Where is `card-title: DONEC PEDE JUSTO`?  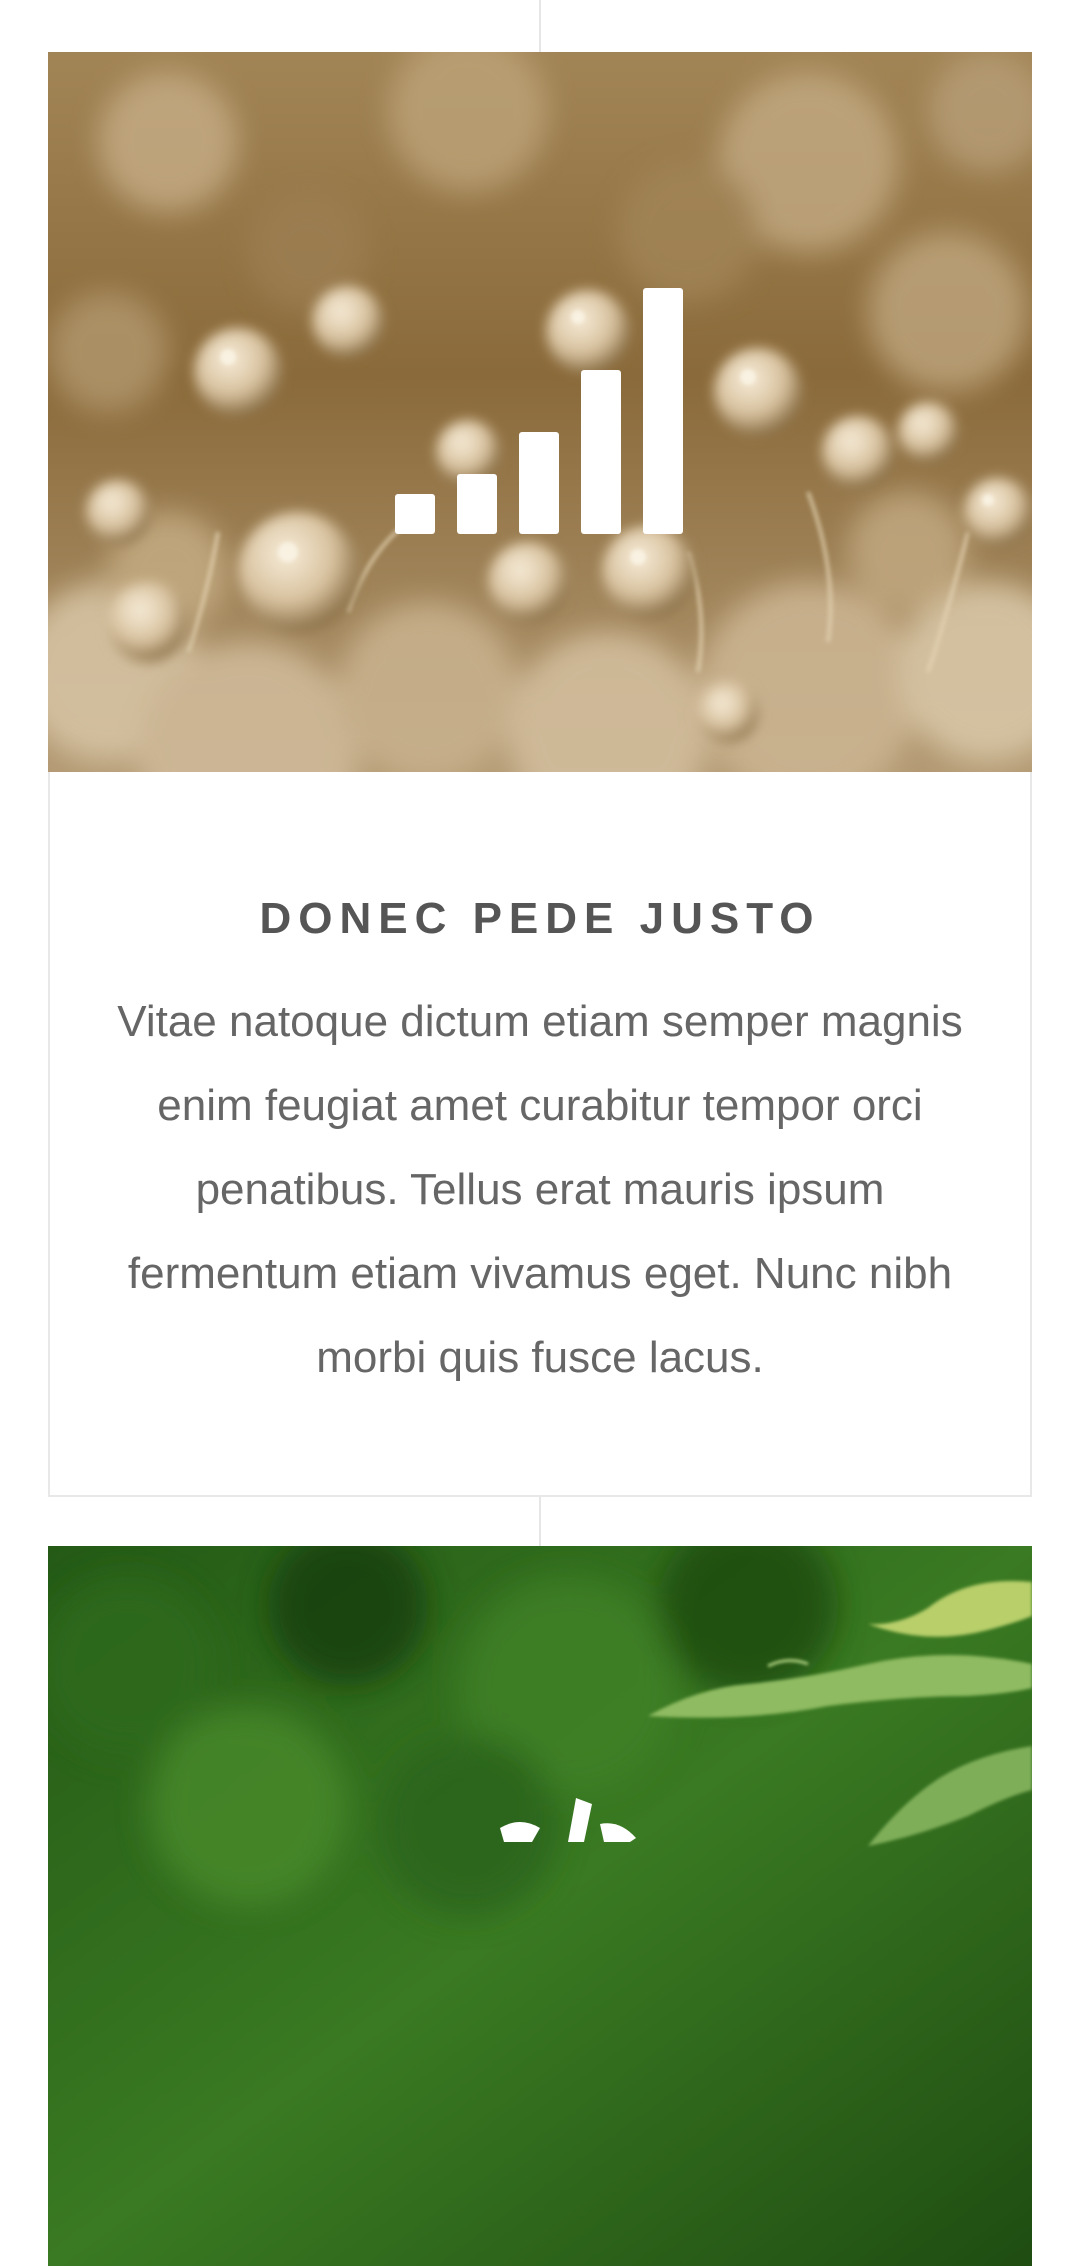
card-title: DONEC PEDE JUSTO is located at coordinates (540, 918).